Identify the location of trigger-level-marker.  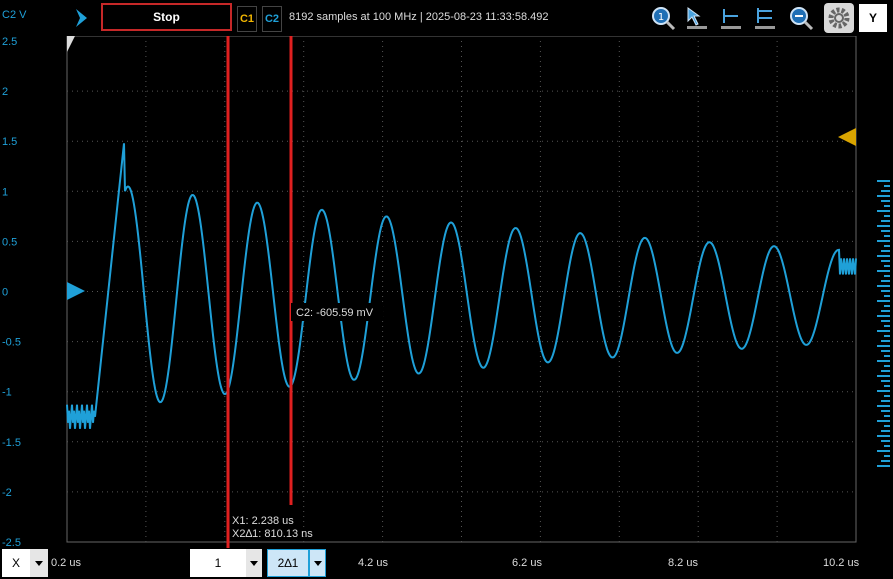
(847, 137).